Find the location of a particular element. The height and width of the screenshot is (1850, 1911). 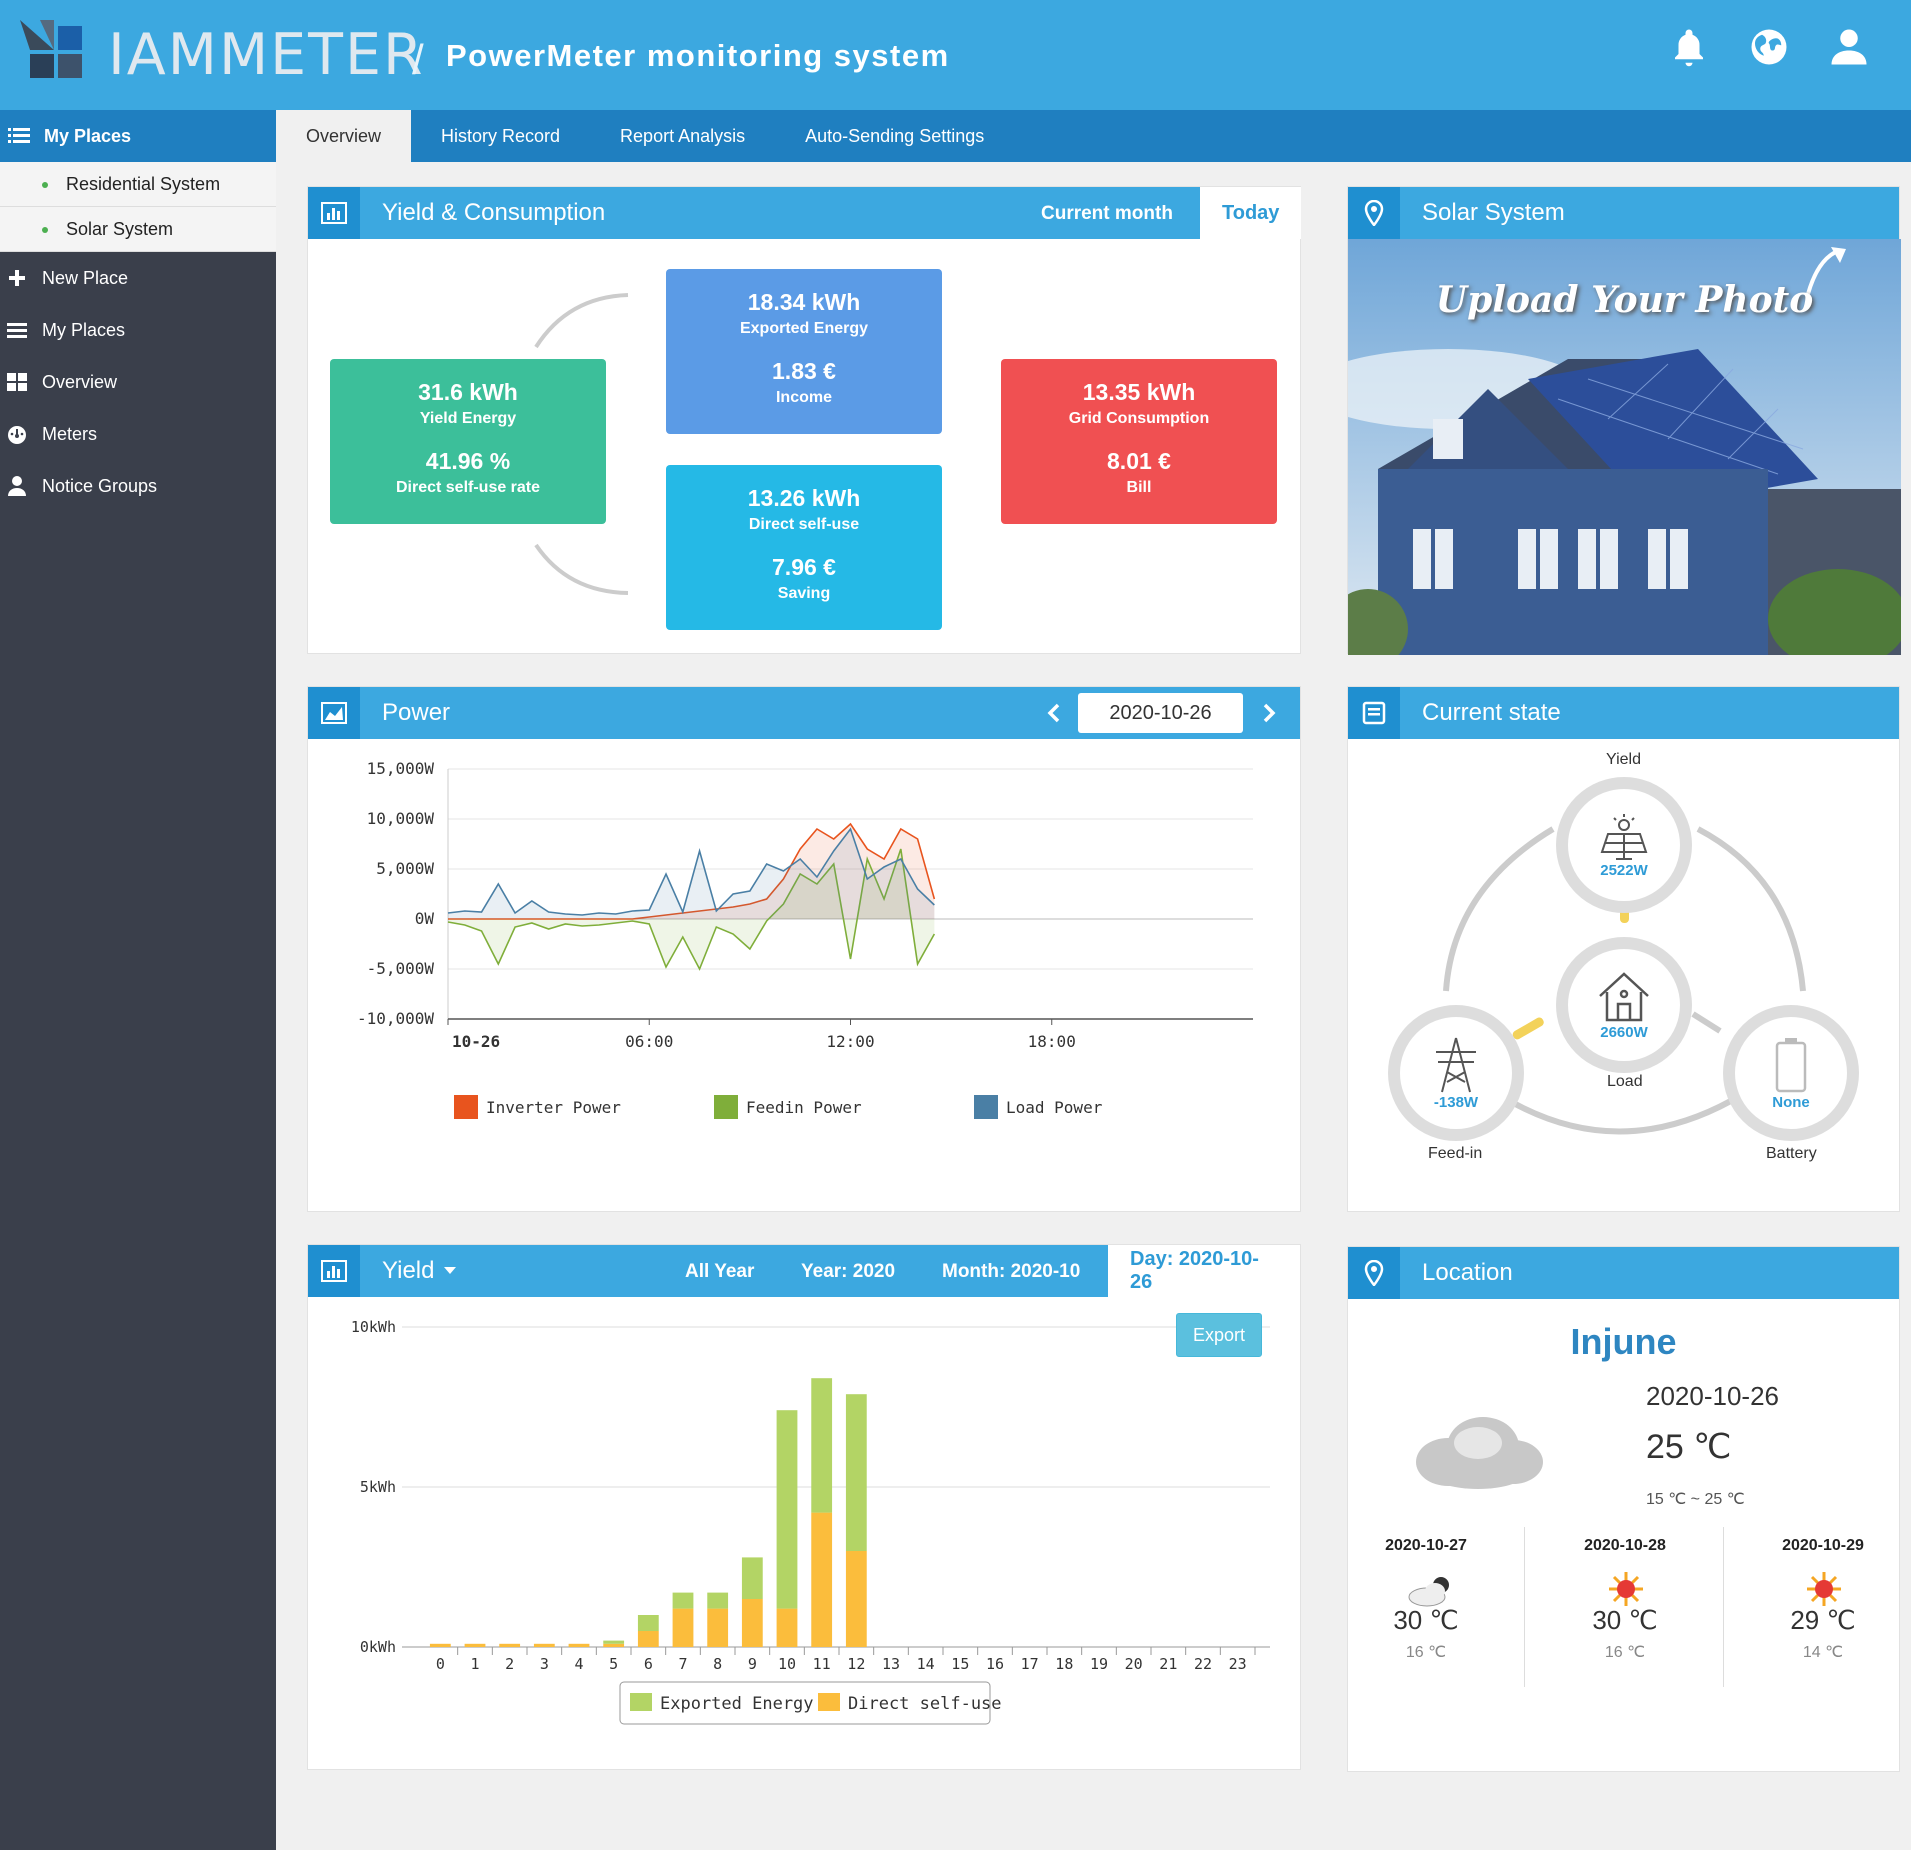

place-label: Solar System is located at coordinates (120, 228).